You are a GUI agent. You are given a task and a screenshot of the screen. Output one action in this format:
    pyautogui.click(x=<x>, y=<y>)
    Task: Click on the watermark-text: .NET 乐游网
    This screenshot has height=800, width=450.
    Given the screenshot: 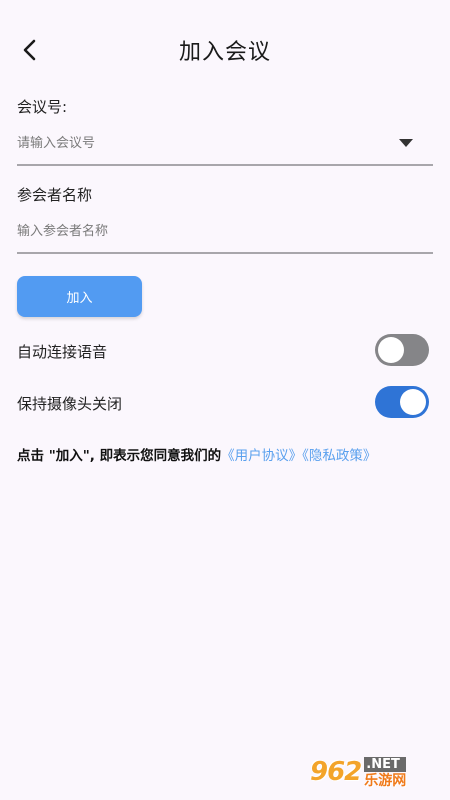 What is the action you would take?
    pyautogui.click(x=385, y=772)
    